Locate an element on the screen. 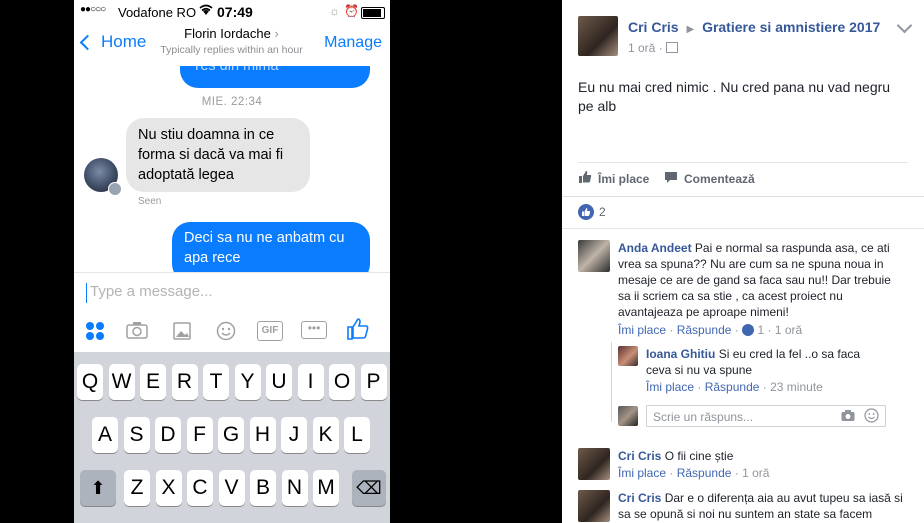  key-n: N is located at coordinates (294, 488).